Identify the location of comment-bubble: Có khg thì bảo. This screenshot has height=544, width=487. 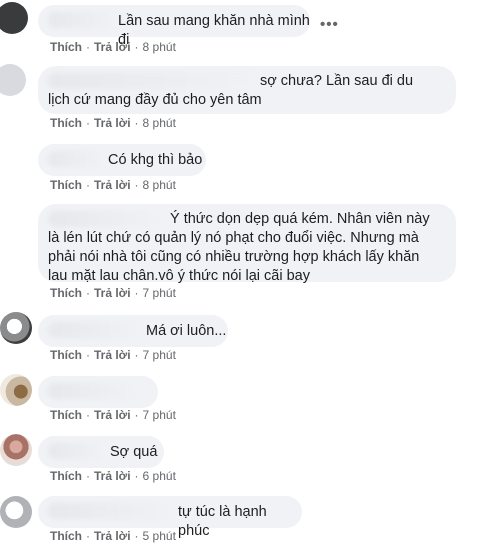
(122, 160).